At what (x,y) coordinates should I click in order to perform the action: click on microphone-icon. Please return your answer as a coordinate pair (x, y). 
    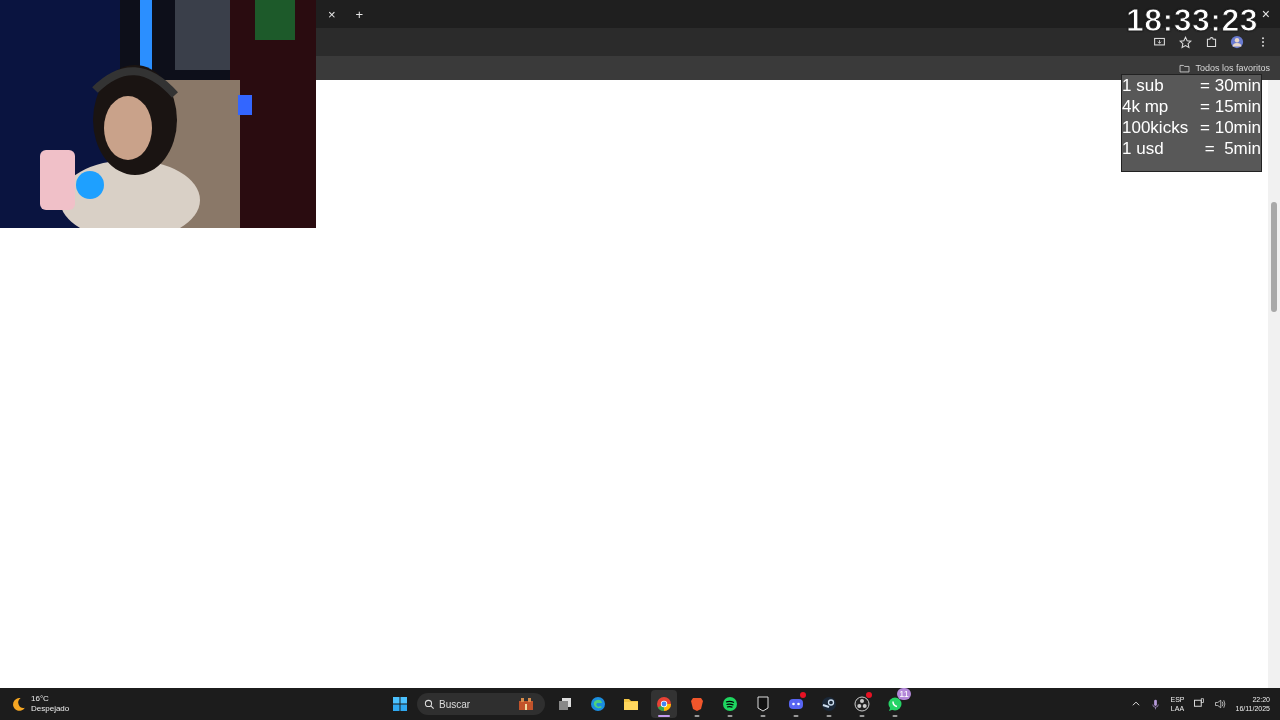
    Looking at the image, I should click on (1156, 704).